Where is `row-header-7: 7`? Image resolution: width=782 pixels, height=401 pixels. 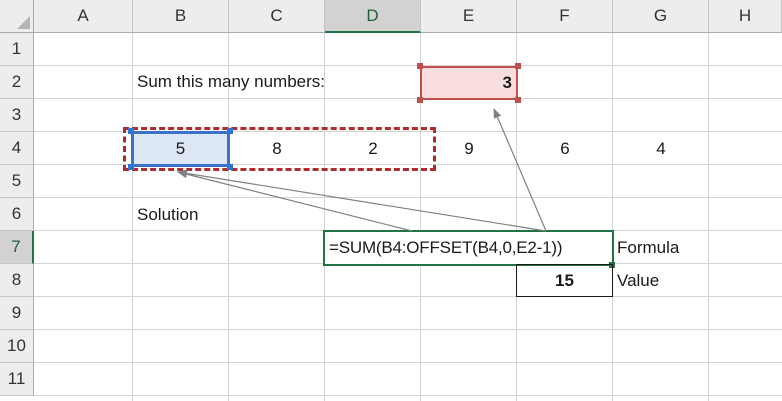 row-header-7: 7 is located at coordinates (17, 247).